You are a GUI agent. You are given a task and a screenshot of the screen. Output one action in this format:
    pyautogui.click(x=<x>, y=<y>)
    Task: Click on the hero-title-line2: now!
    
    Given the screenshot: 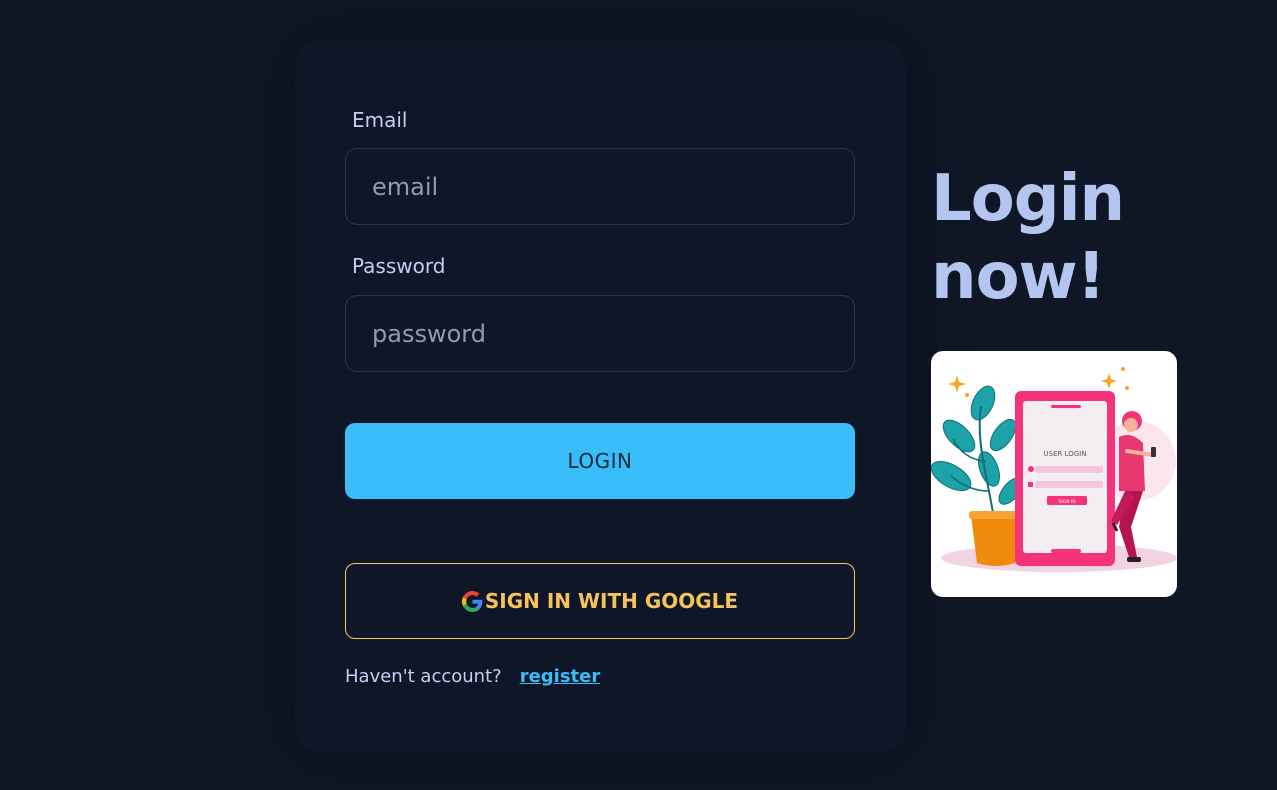 What is the action you would take?
    pyautogui.click(x=1018, y=277)
    